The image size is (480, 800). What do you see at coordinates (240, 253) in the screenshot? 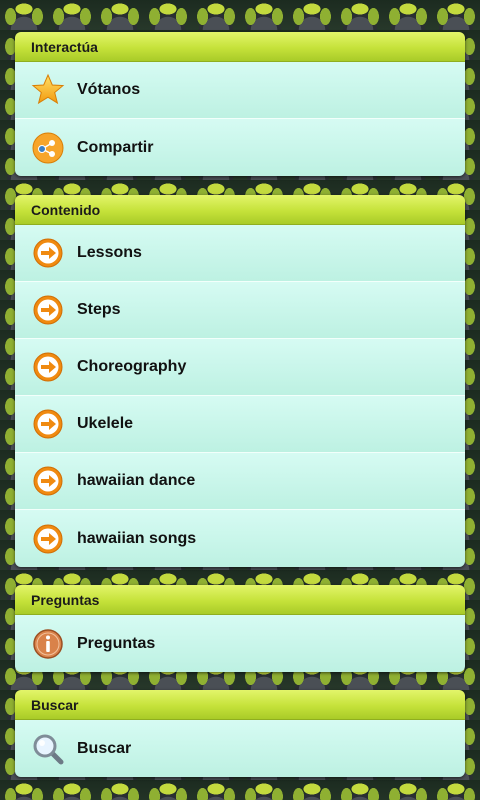
I see `list-item-lessons: Lessons` at bounding box center [240, 253].